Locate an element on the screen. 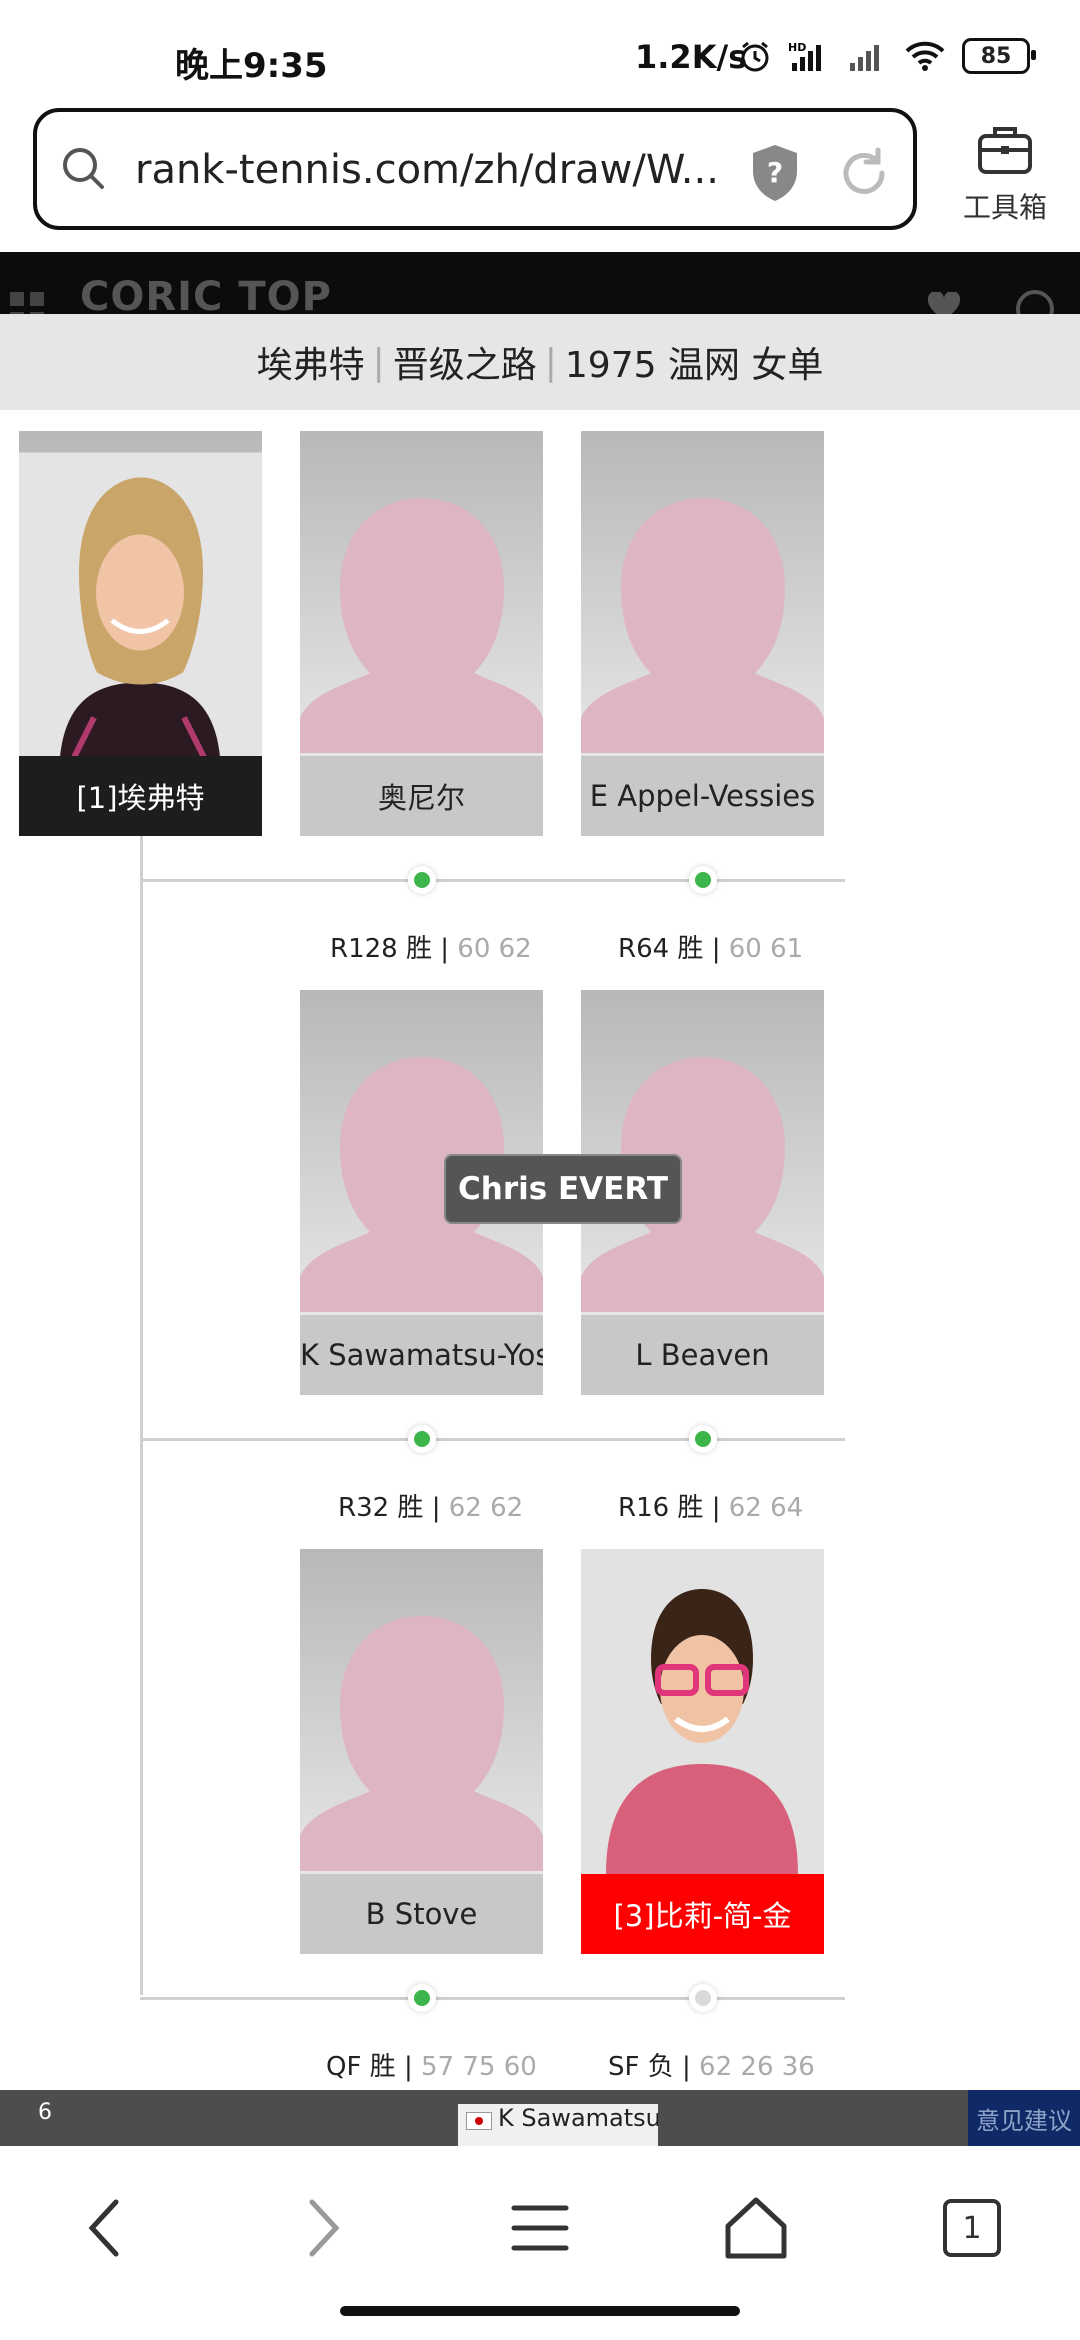 This screenshot has width=1080, height=2340. toolbox-icon is located at coordinates (1005, 150).